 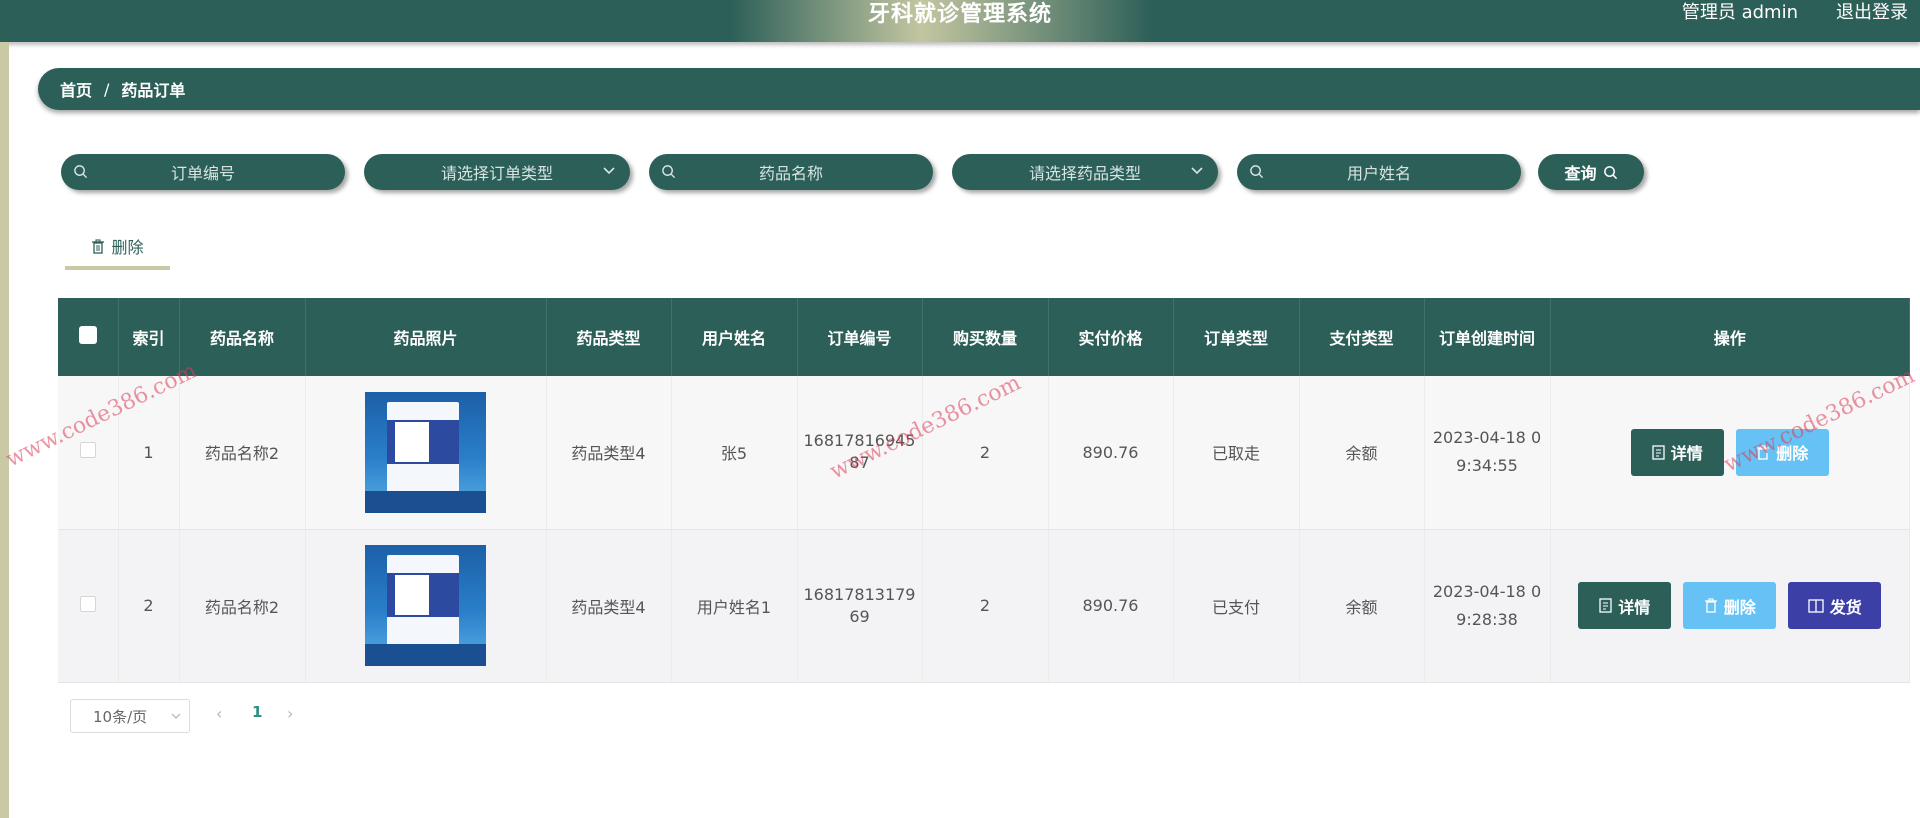 I want to click on header-actions: 操作, so click(x=1730, y=337).